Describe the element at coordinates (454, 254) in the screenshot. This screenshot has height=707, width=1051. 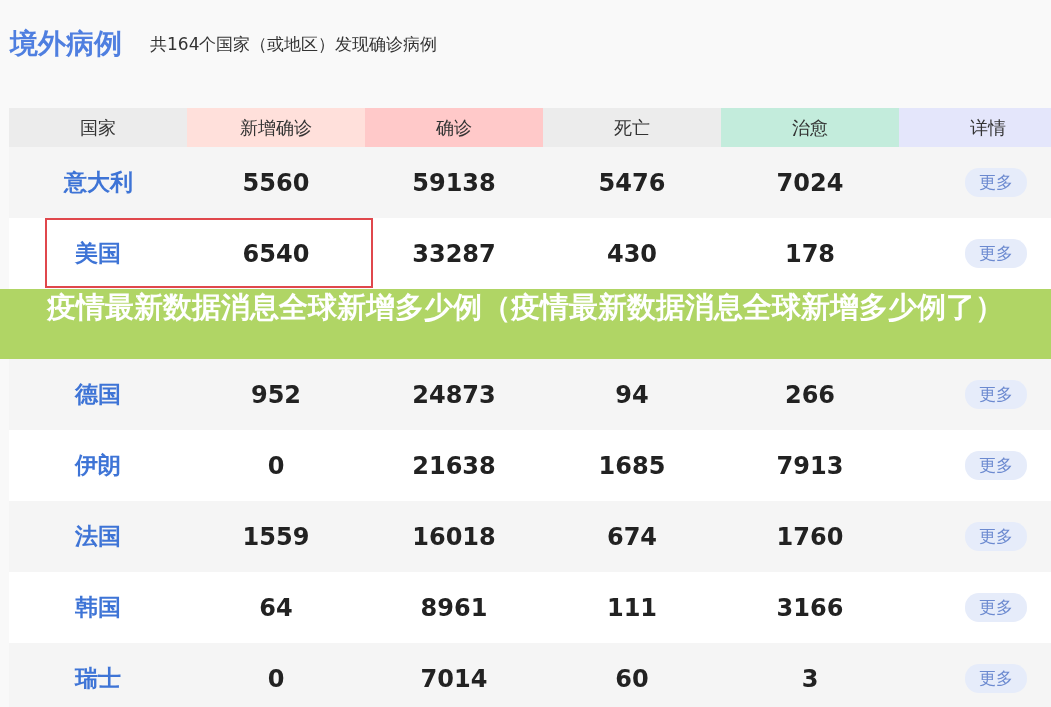
I see `table-cell-text: 33287` at that location.